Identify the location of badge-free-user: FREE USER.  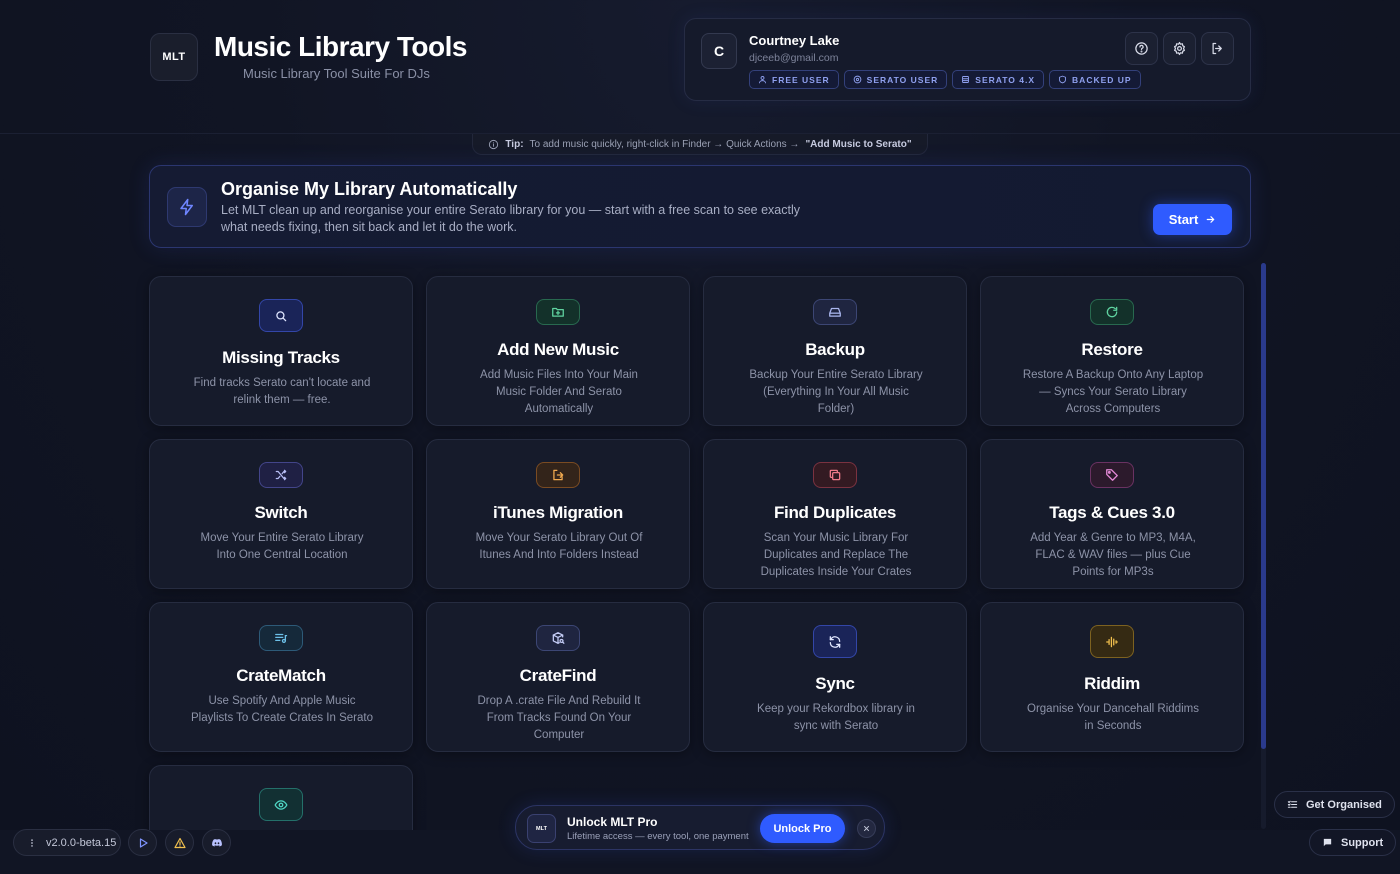
(794, 79).